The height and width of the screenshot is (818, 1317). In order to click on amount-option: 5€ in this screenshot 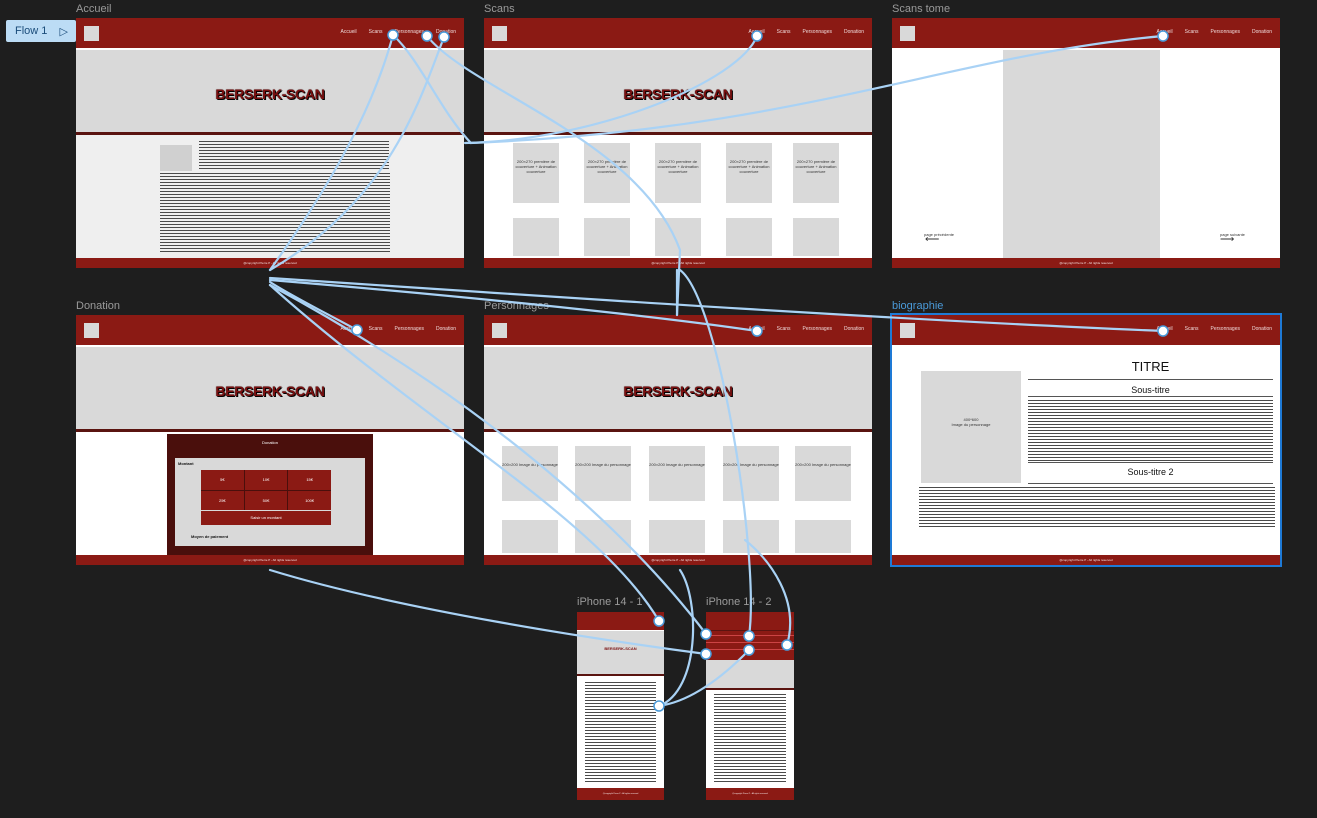, I will do `click(222, 480)`.